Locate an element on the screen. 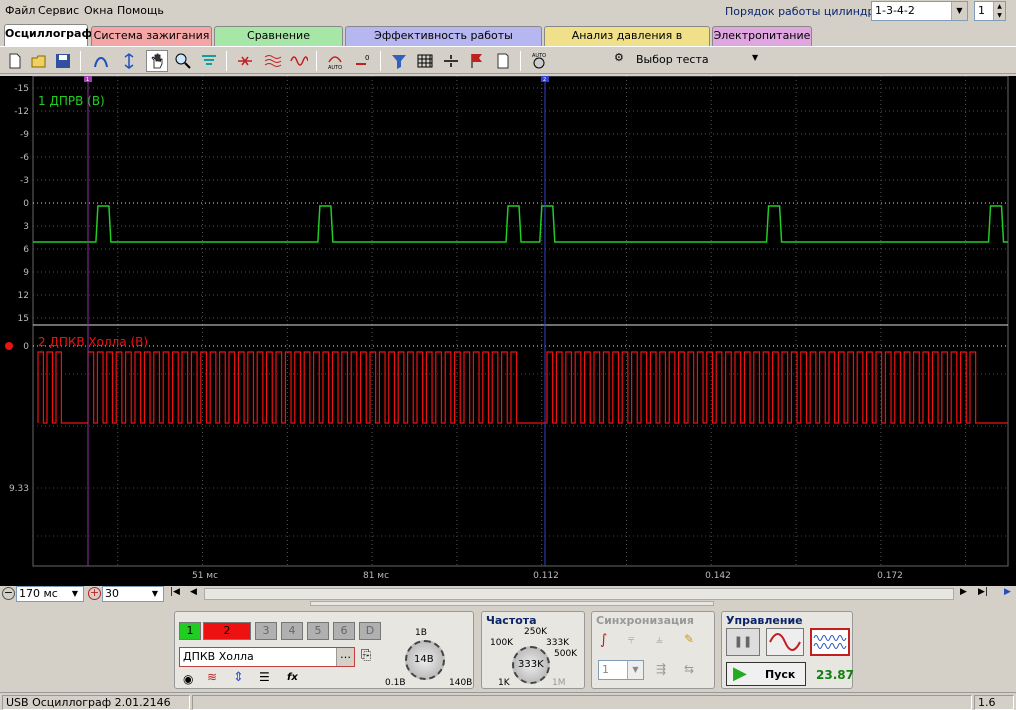  panel-splitter is located at coordinates (512, 603).